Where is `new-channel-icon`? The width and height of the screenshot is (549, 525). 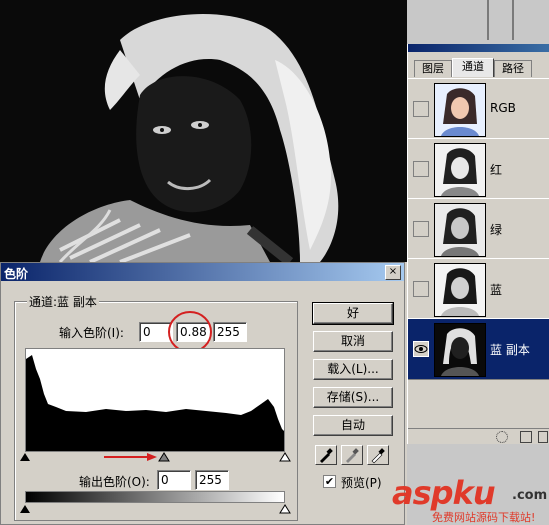
new-channel-icon is located at coordinates (543, 437).